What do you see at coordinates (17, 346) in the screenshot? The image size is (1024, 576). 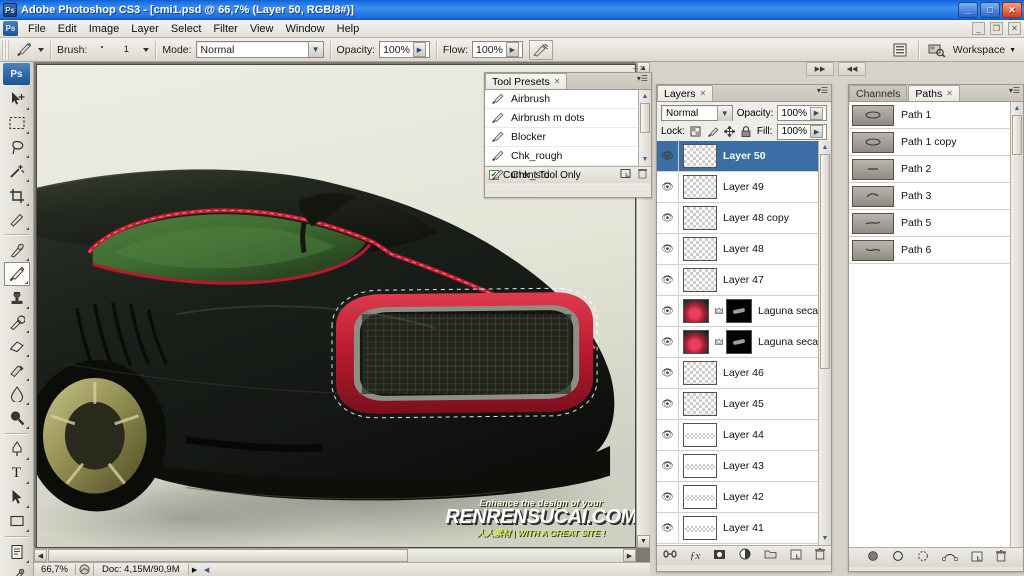 I see `eraser-tool` at bounding box center [17, 346].